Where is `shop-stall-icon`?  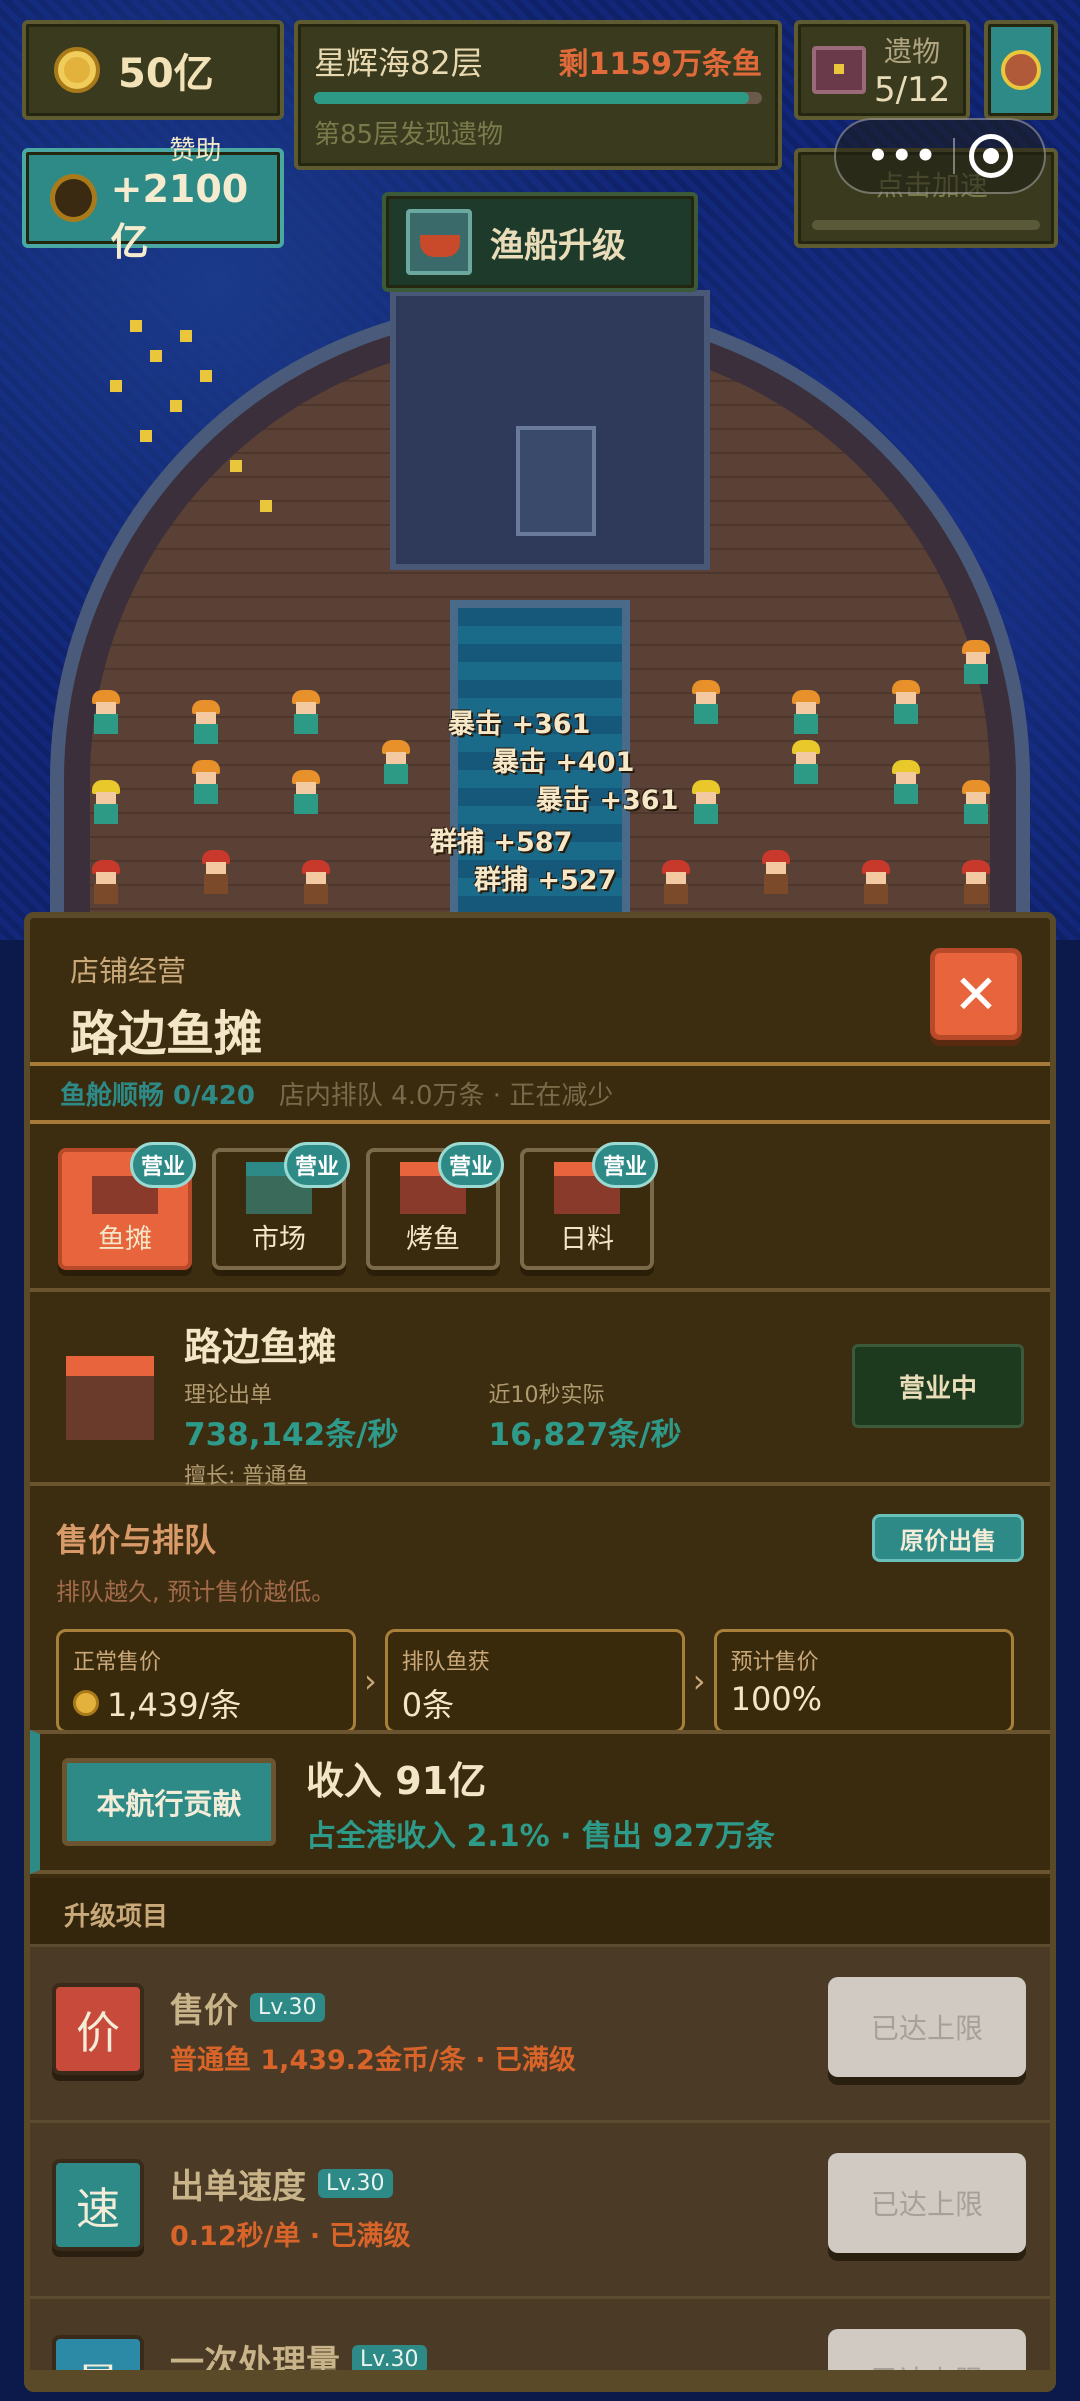 shop-stall-icon is located at coordinates (110, 1398).